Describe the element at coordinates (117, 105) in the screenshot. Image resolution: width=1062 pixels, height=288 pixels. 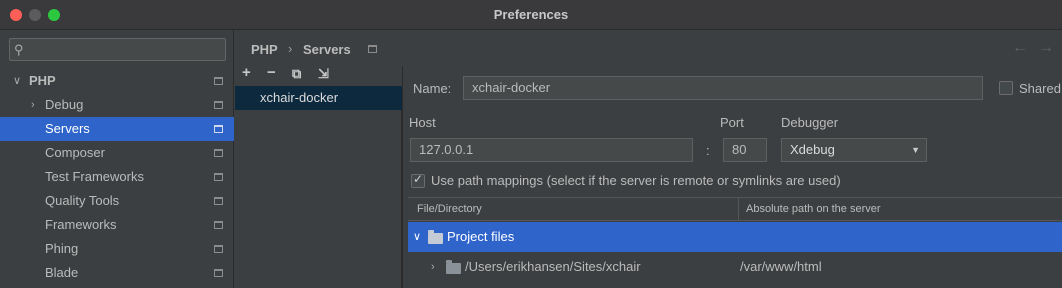
I see `sidebar-item-debug: › Debug` at that location.